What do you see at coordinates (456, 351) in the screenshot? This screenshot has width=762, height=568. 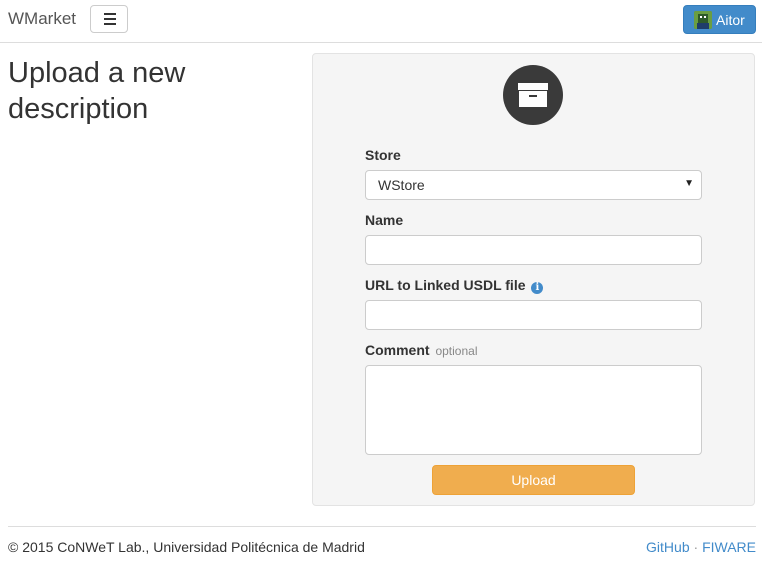 I see `comment-optional-hint: optional` at bounding box center [456, 351].